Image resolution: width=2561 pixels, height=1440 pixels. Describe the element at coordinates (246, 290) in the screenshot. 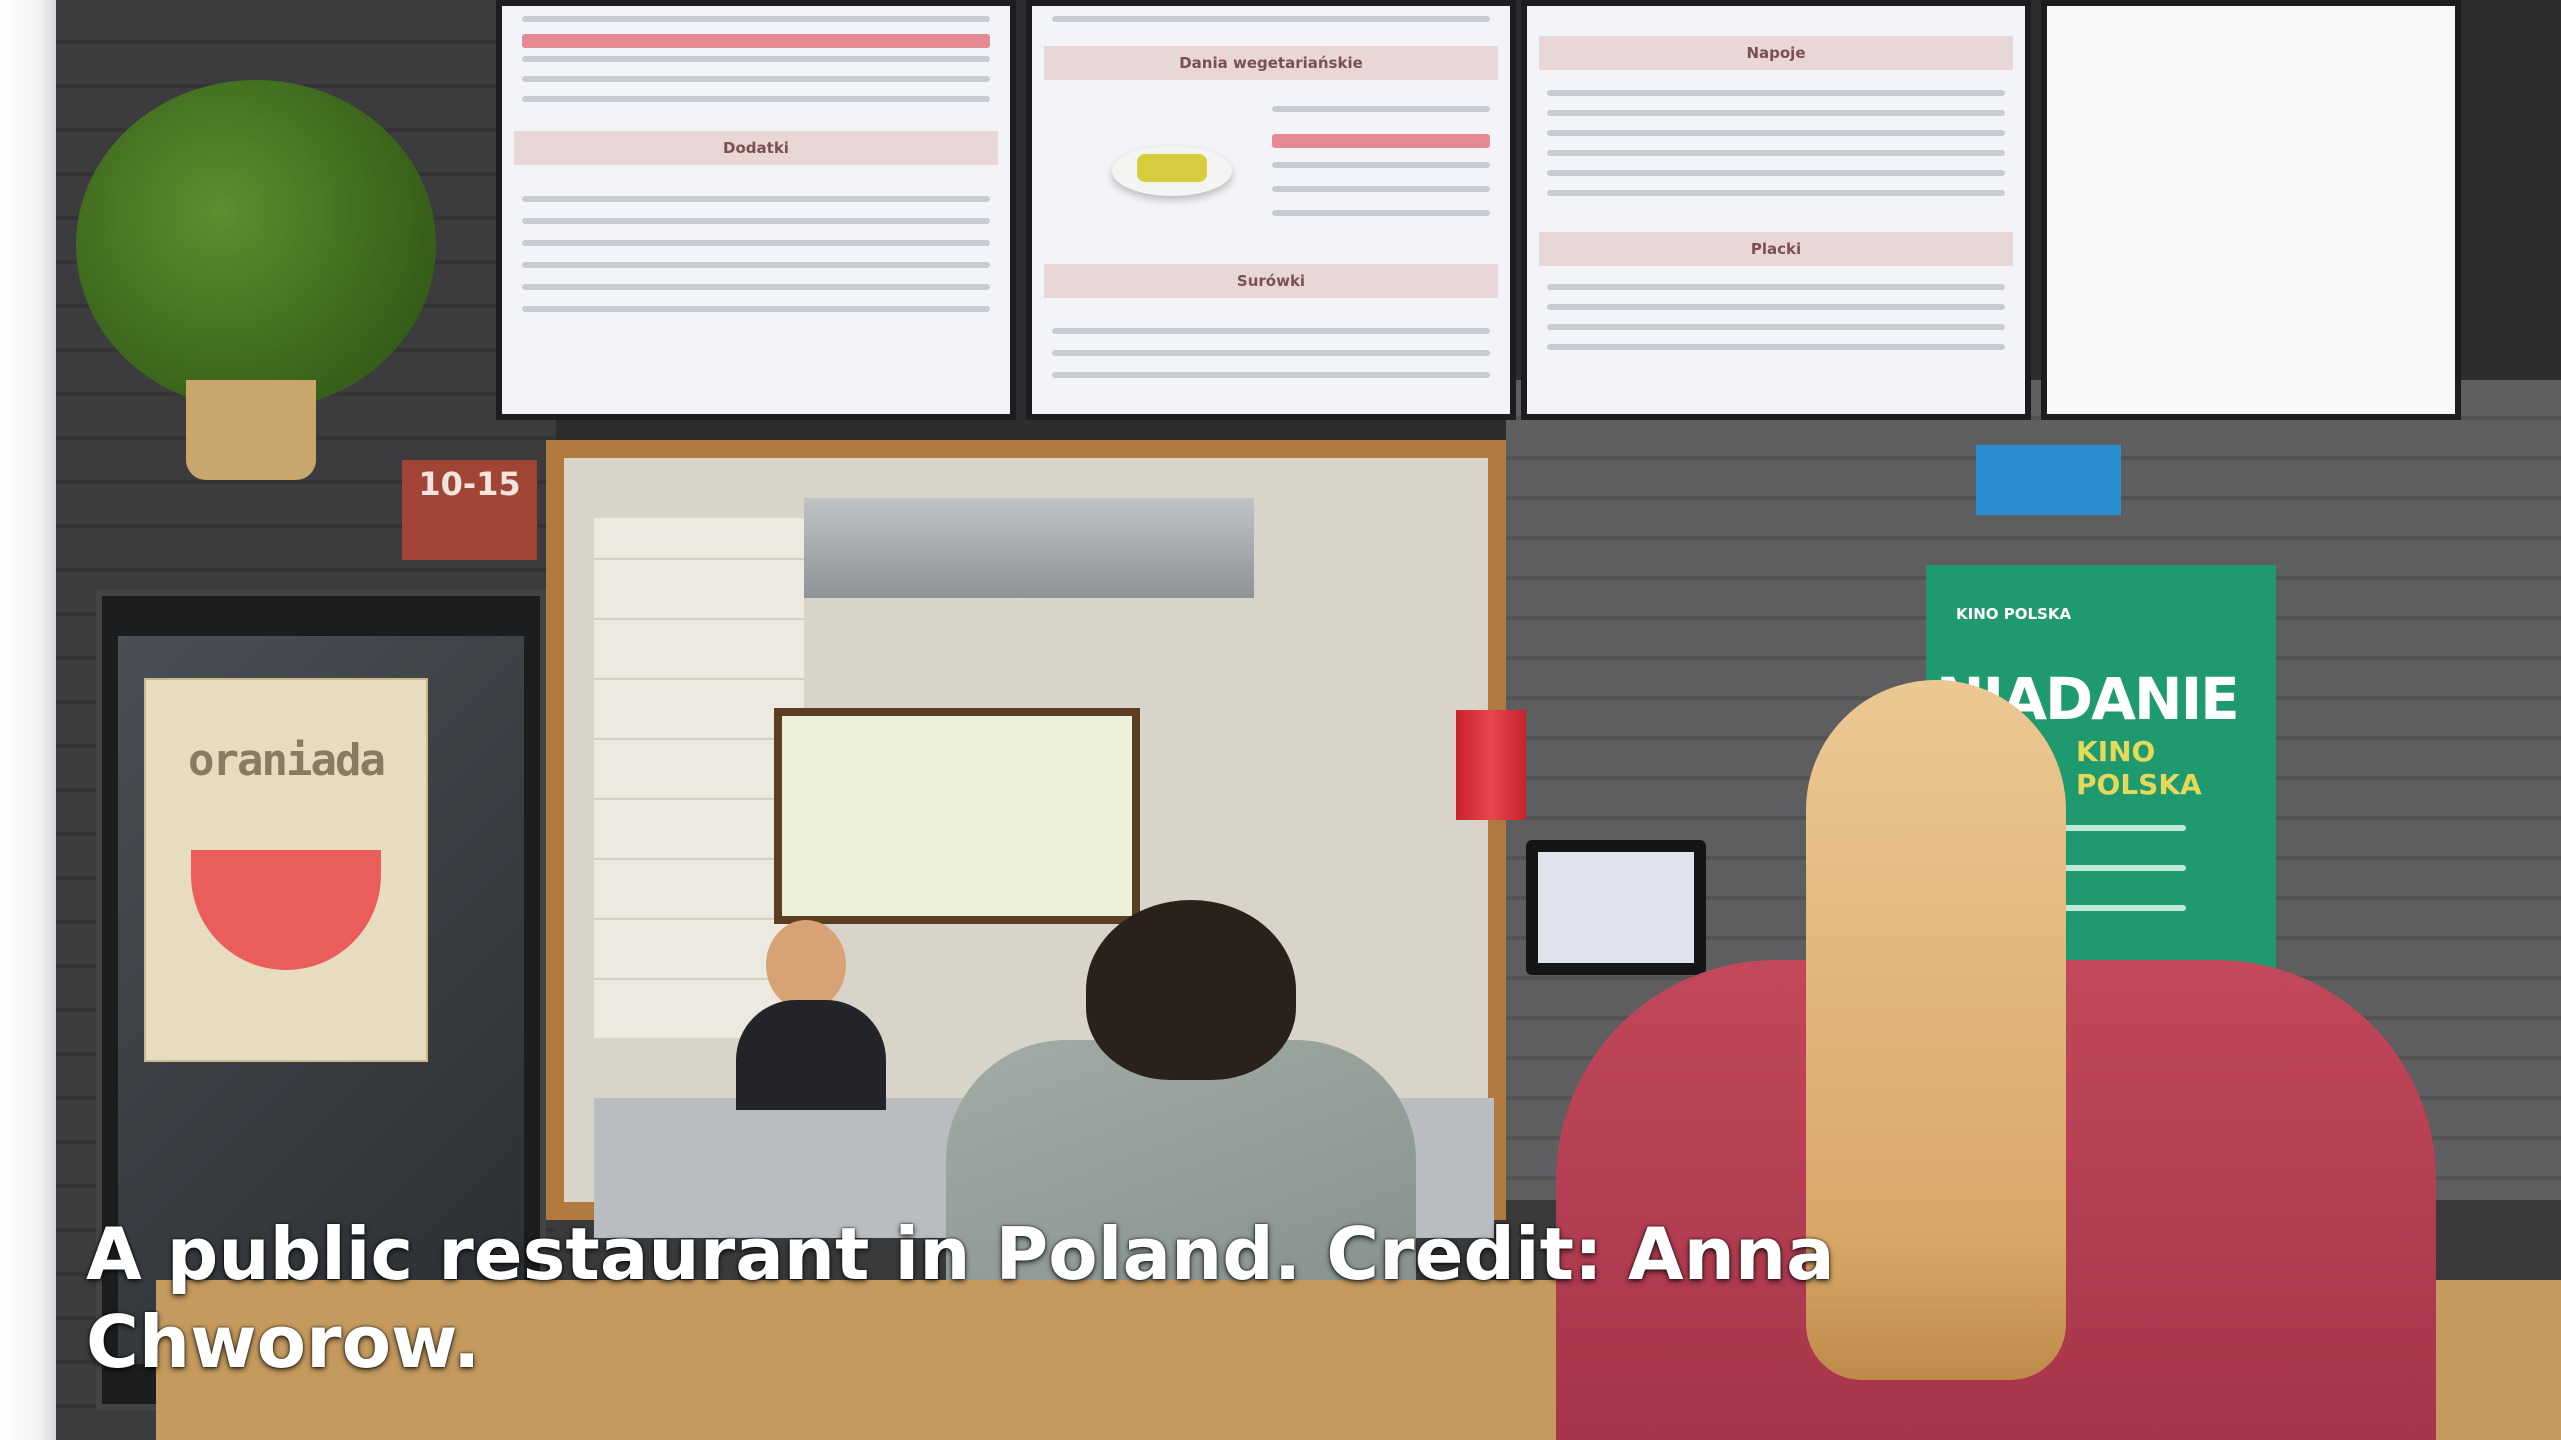

I see `potted-plant` at that location.